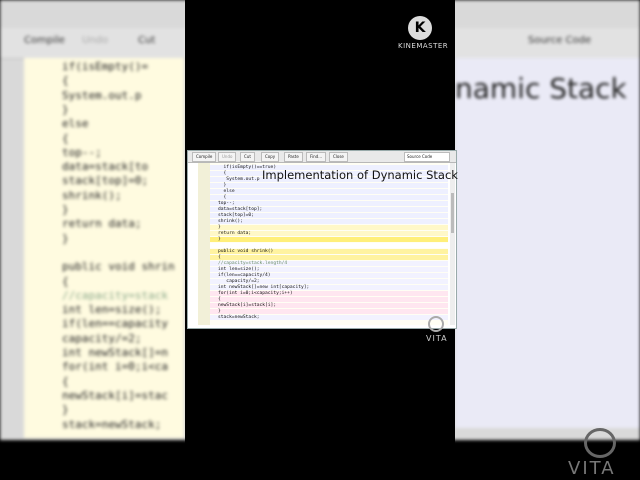 This screenshot has height=480, width=640. Describe the element at coordinates (102, 224) in the screenshot. I see `background-code-line: return data;` at that location.